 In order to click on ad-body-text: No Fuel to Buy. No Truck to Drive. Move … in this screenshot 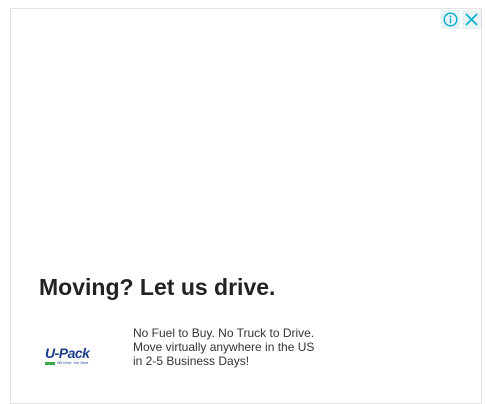, I will do `click(223, 347)`.